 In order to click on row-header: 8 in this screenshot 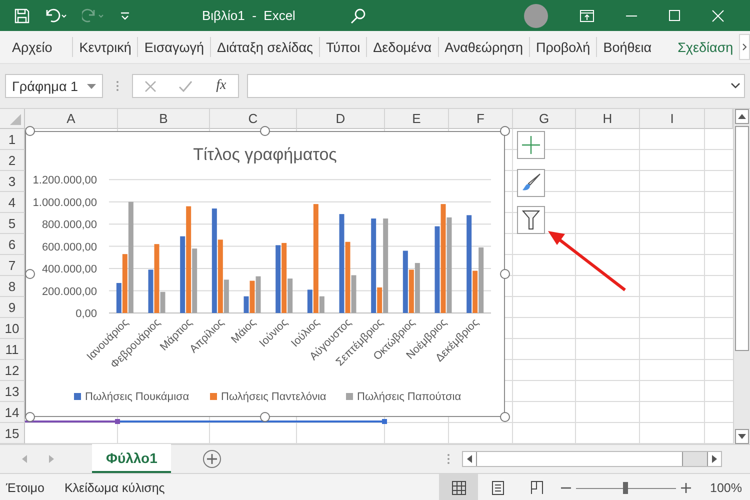, I will do `click(12, 286)`.